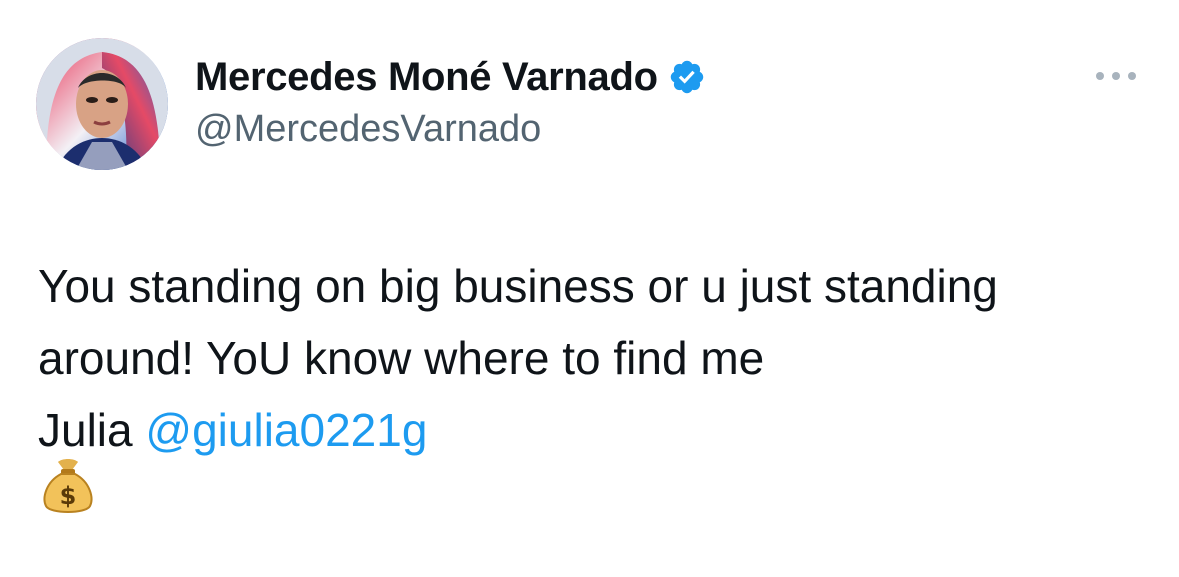 Image resolution: width=1179 pixels, height=577 pixels. Describe the element at coordinates (401, 358) in the screenshot. I see `tweet-text-line-2: around! YoU know where to find me` at that location.